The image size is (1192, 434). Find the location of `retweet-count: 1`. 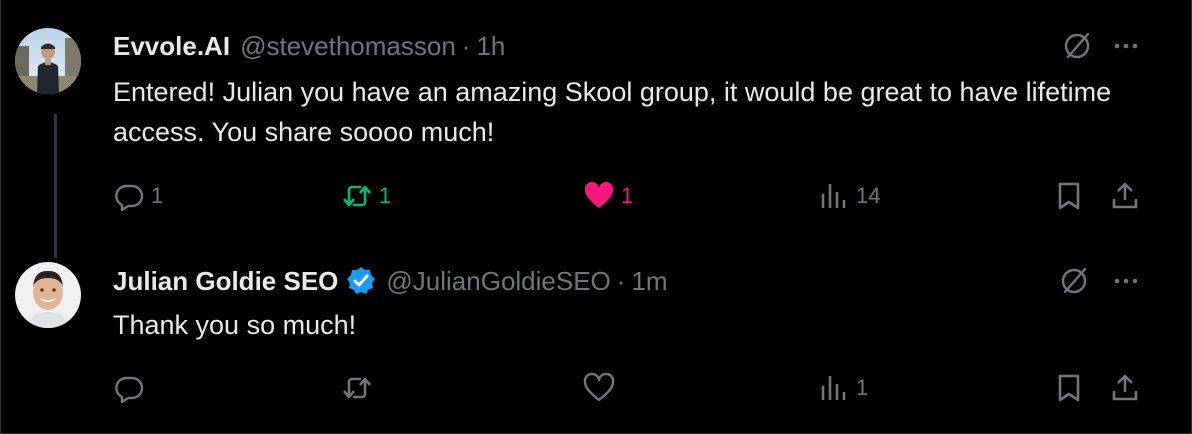

retweet-count: 1 is located at coordinates (385, 195).